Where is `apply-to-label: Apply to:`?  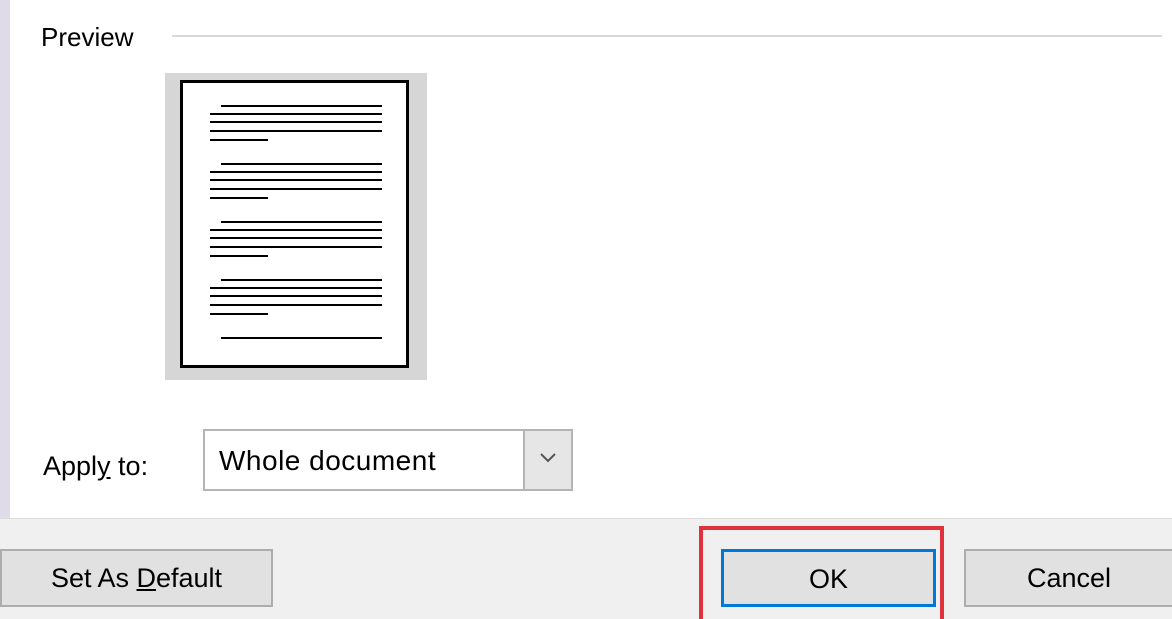 apply-to-label: Apply to: is located at coordinates (95, 466).